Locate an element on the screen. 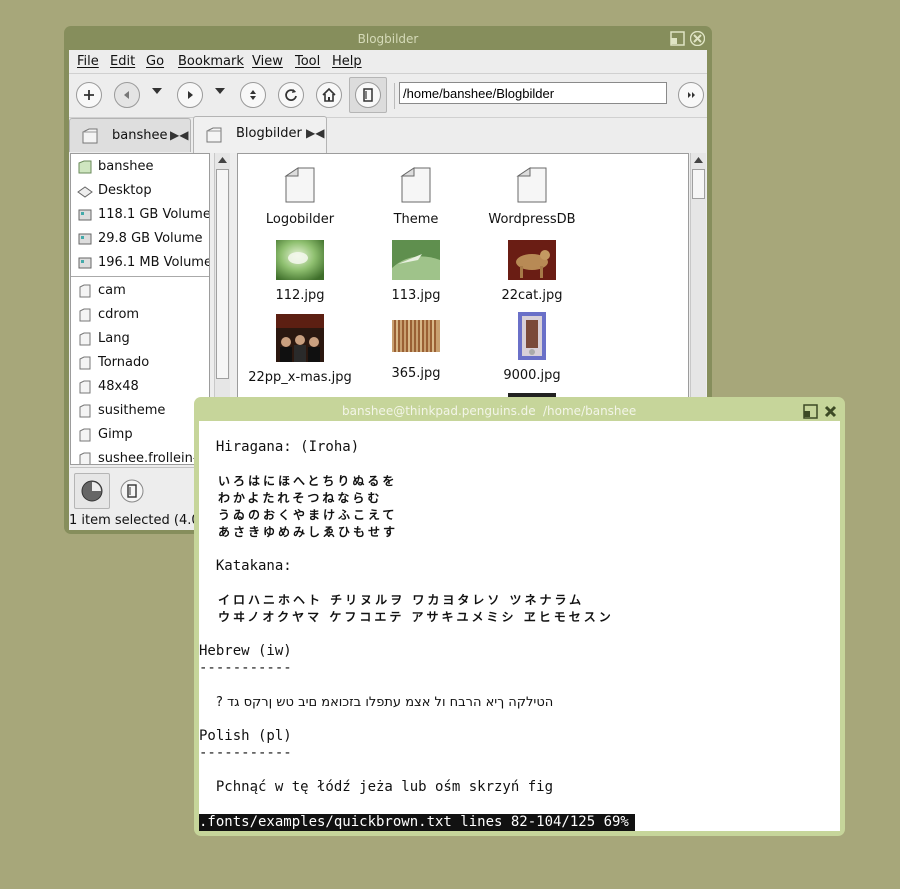 This screenshot has width=900, height=889. side-item-desktop: Desktop is located at coordinates (114, 191).